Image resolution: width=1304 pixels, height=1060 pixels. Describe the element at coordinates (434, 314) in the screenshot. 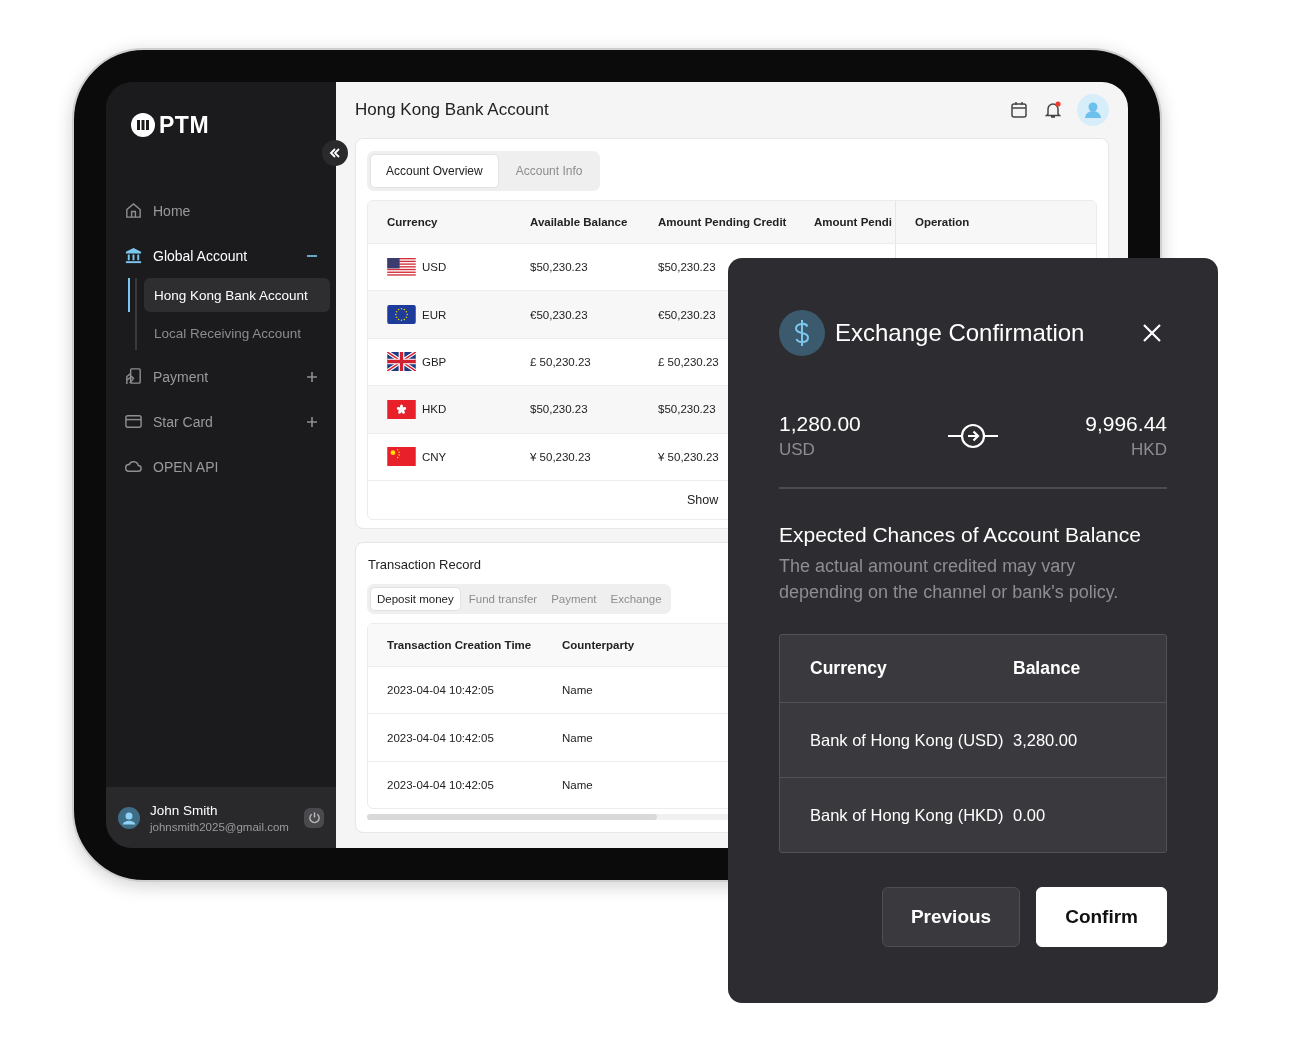

I see `table-cell: EUR` at that location.